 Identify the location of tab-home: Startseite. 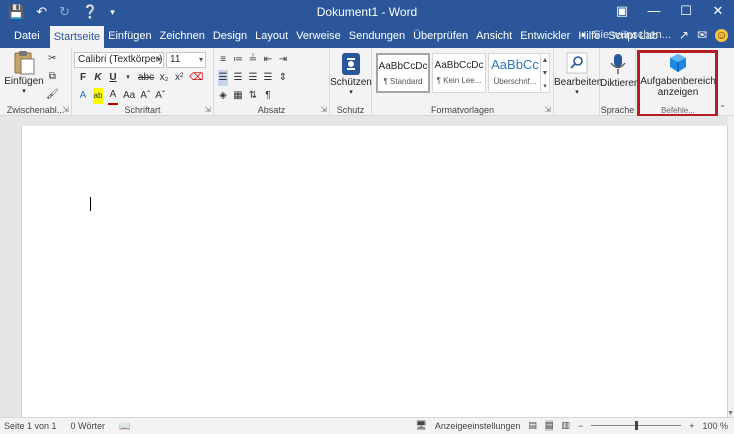
(77, 37).